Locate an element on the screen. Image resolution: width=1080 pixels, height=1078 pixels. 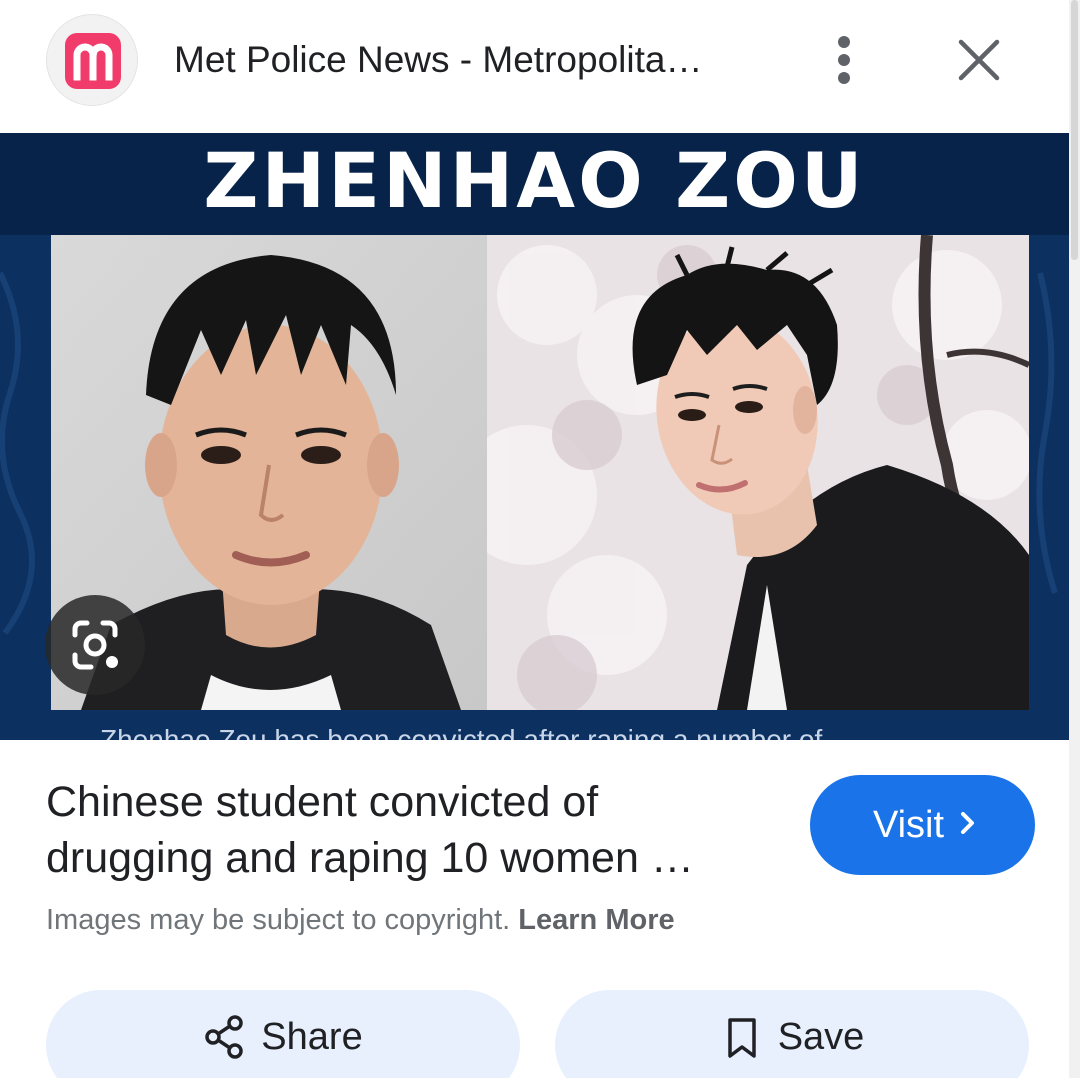
share-button: Share is located at coordinates (283, 1034).